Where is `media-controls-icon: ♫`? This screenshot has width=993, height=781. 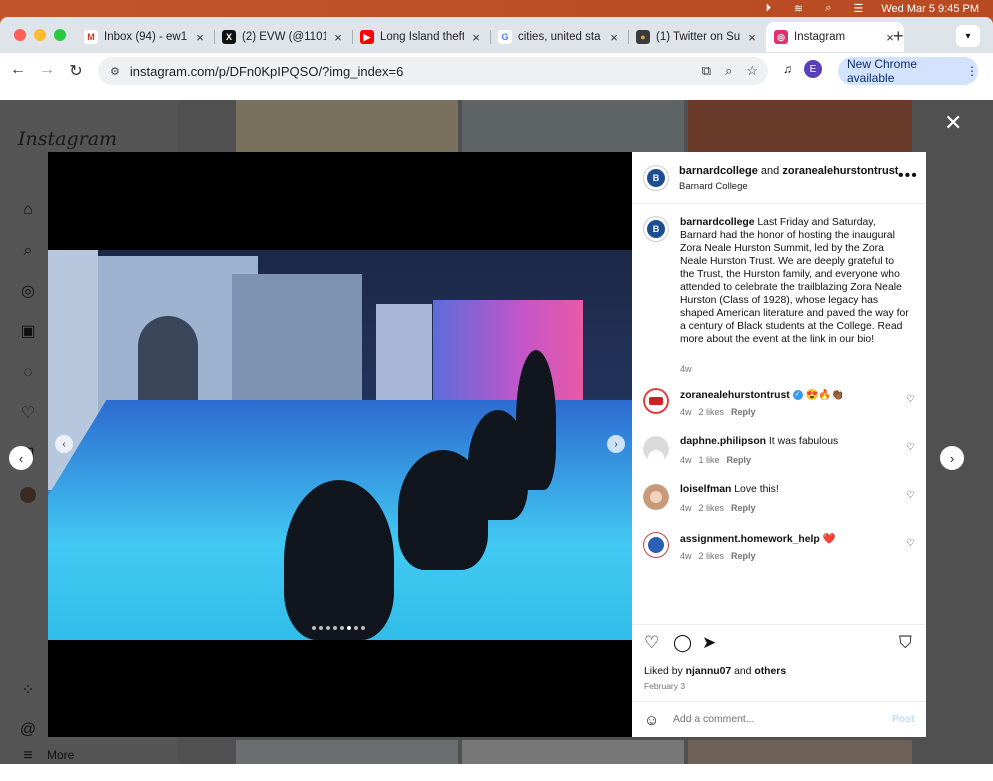
media-controls-icon: ♫ is located at coordinates (787, 69).